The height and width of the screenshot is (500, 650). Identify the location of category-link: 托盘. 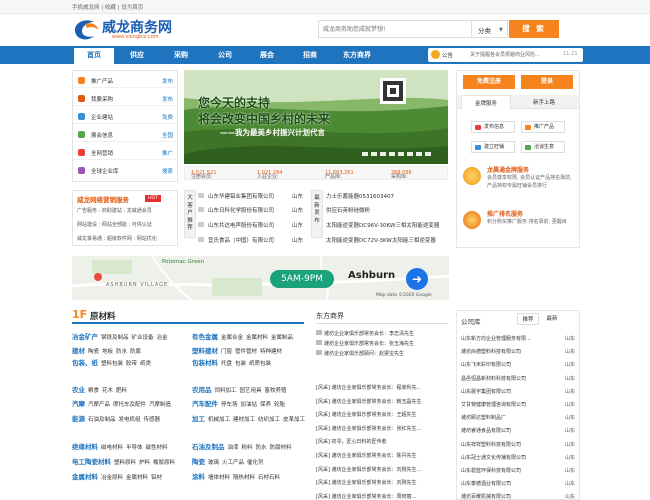
(226, 364).